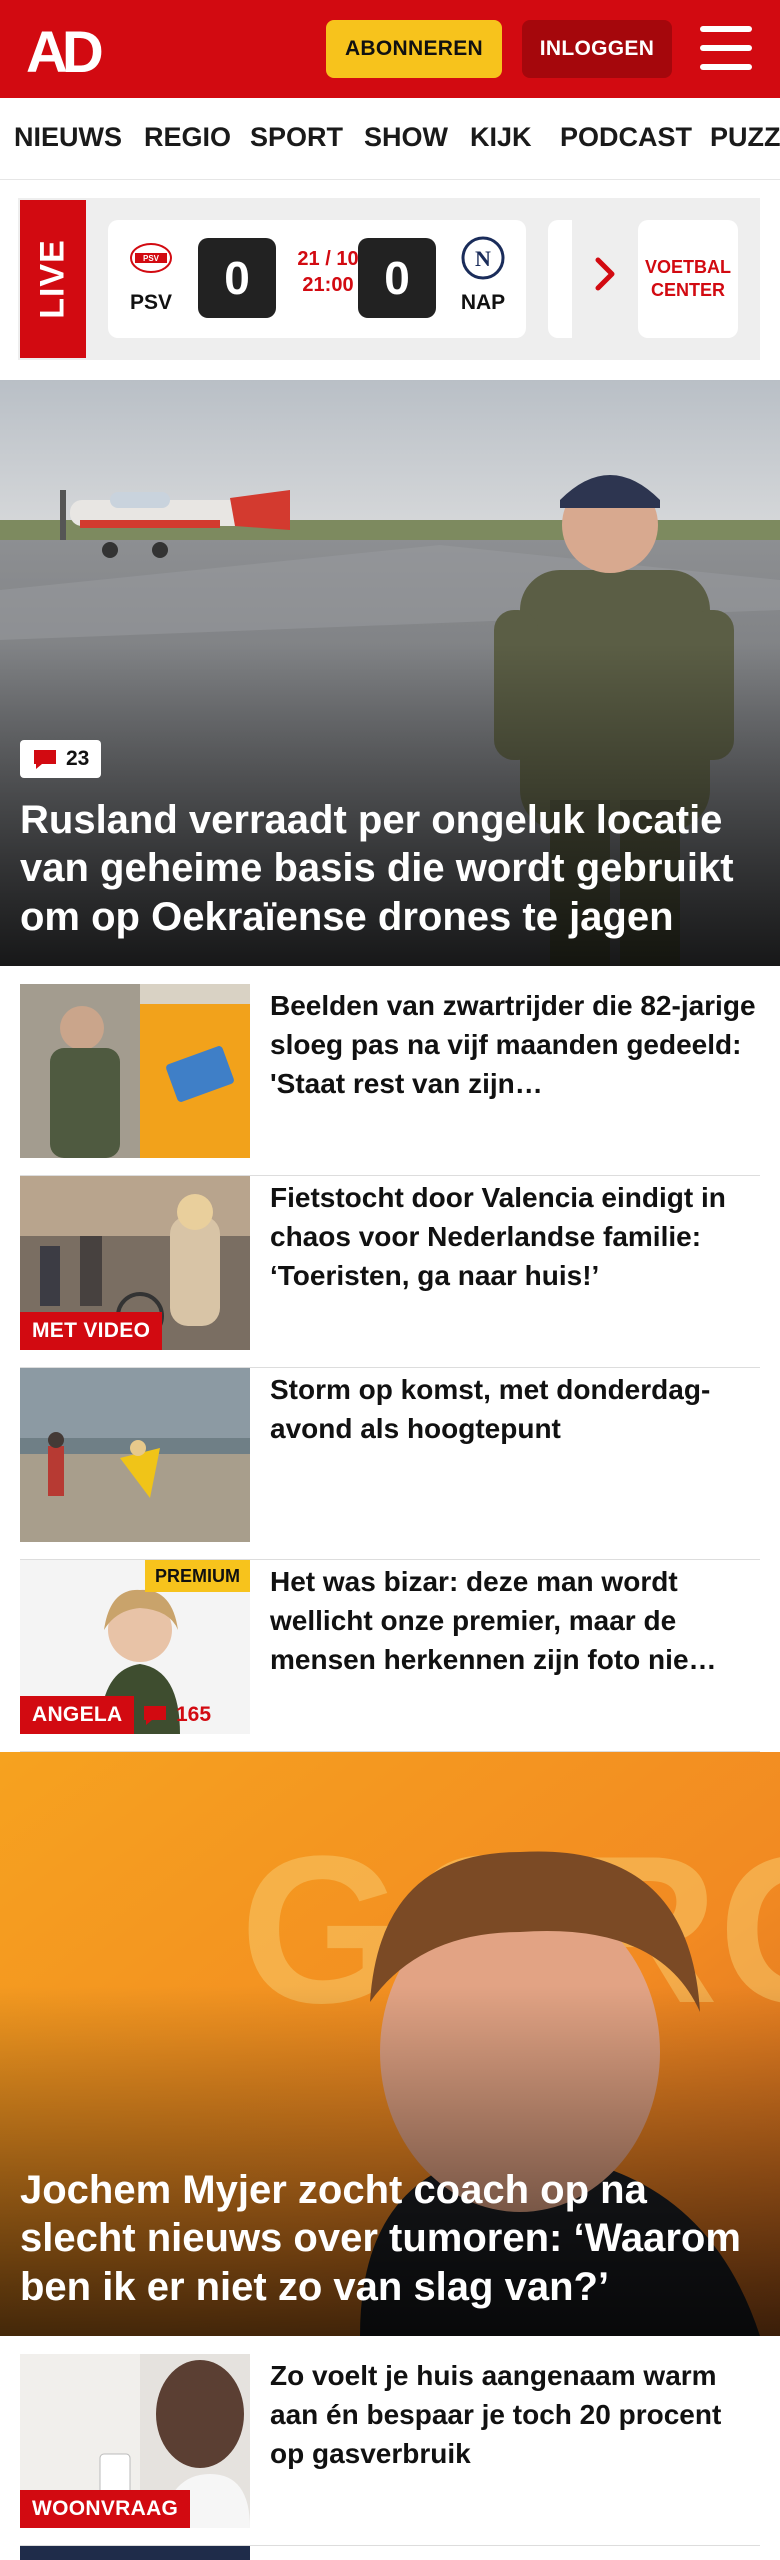  What do you see at coordinates (77, 1715) in the screenshot?
I see `category-tag: ANGELA` at bounding box center [77, 1715].